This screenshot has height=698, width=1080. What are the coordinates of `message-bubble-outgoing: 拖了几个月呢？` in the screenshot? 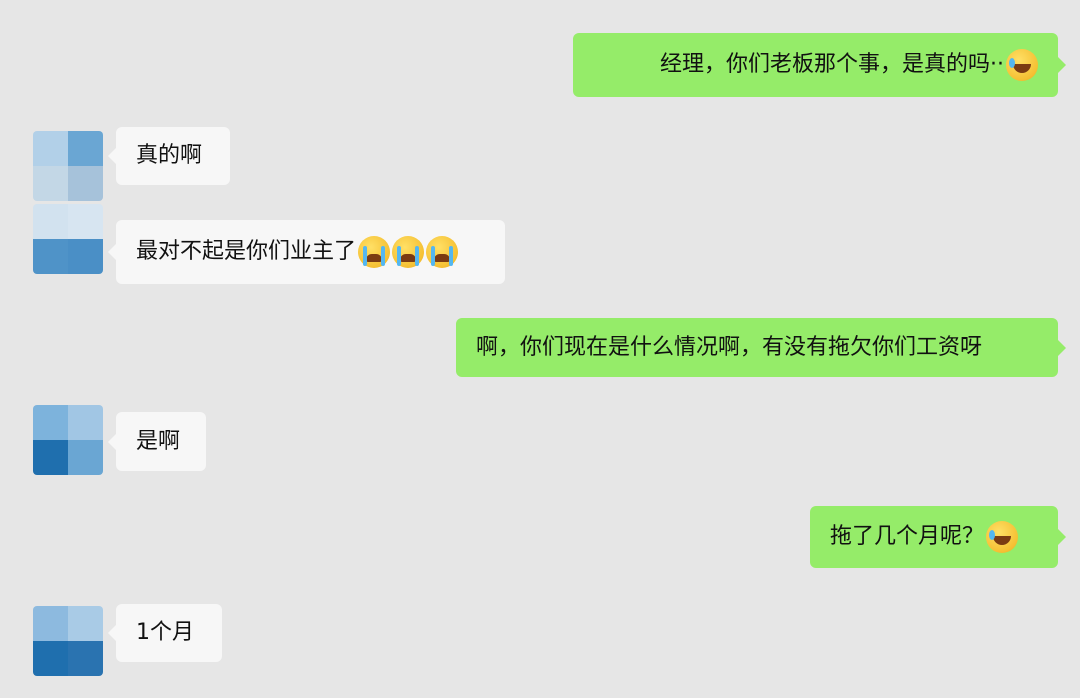 It's located at (938, 537).